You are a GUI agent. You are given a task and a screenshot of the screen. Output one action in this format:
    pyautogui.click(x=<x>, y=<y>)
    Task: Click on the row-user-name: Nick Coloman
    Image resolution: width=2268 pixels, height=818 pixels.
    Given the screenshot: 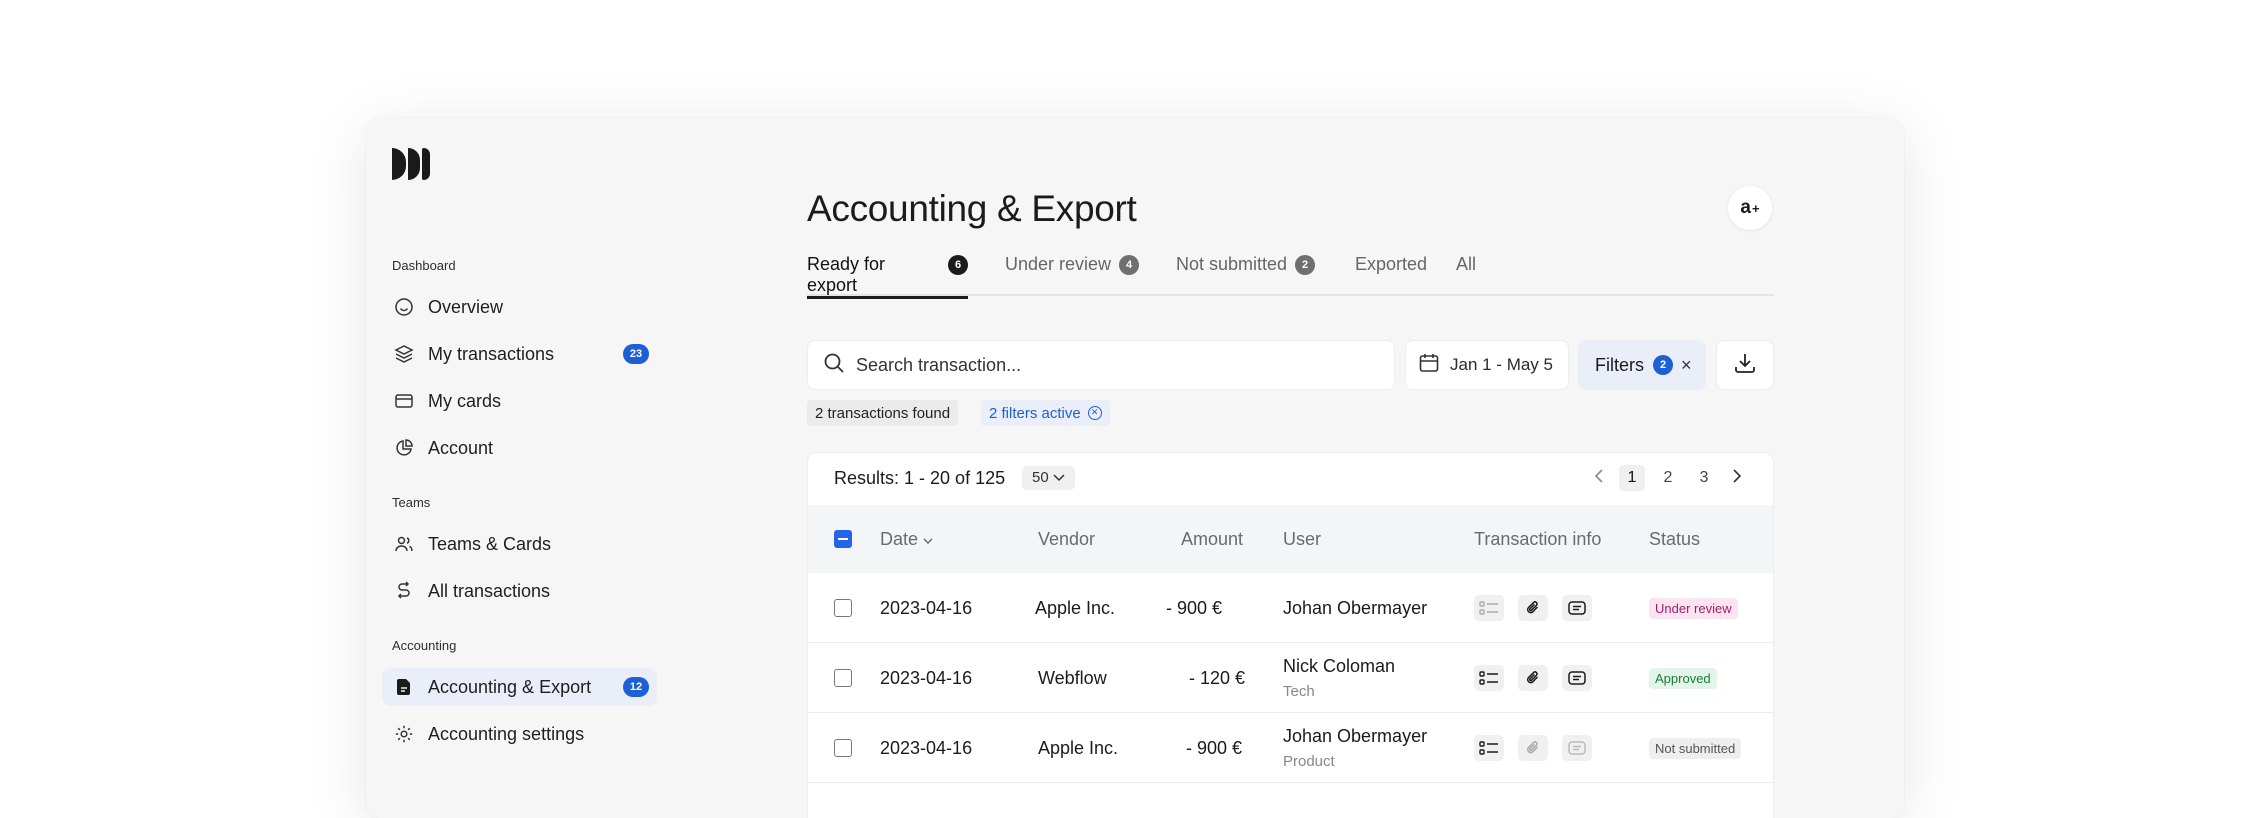 What is the action you would take?
    pyautogui.click(x=1339, y=666)
    